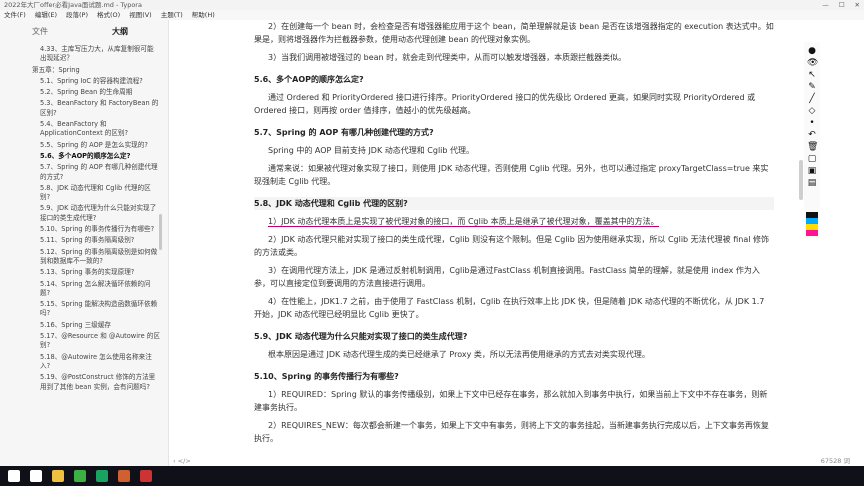  I want to click on back-icon: ‹, so click(174, 461).